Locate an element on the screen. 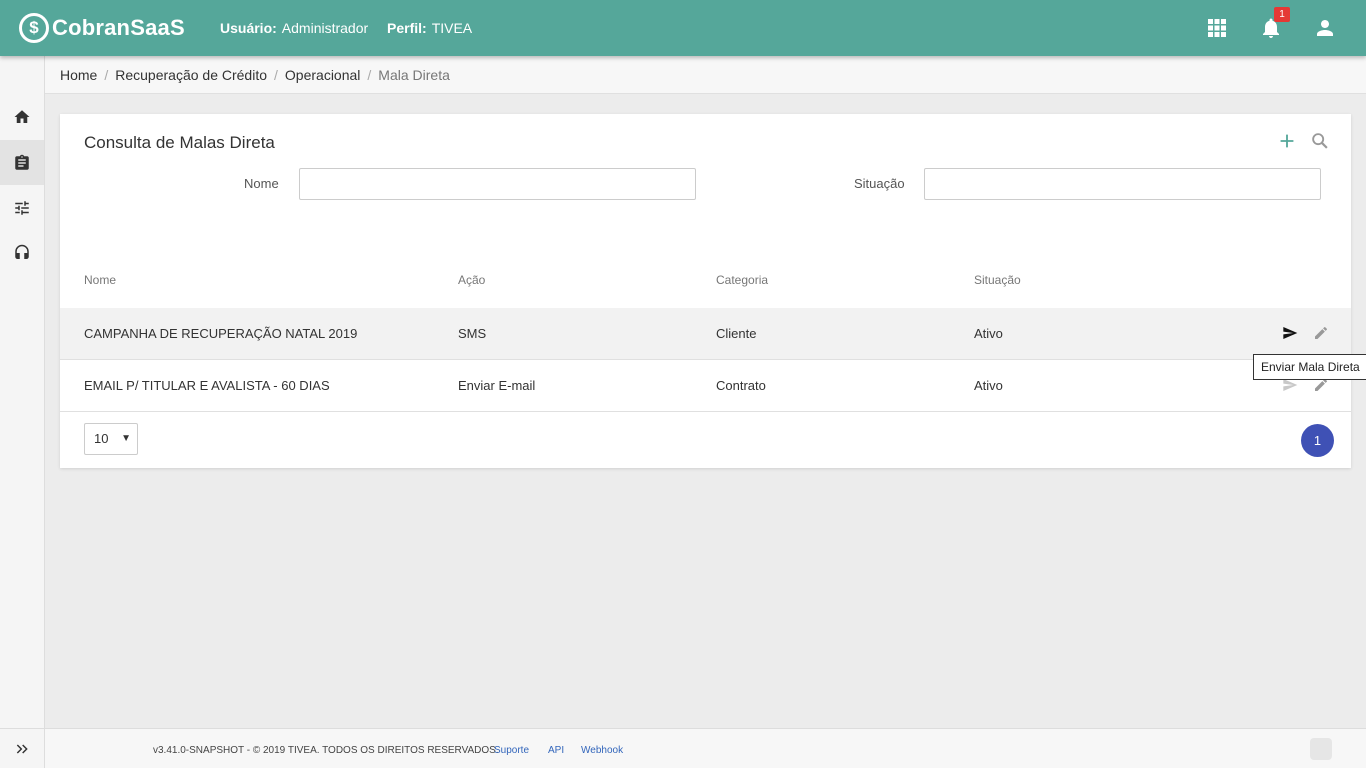 This screenshot has height=768, width=1366. logo: $ CobranSaaS is located at coordinates (102, 28).